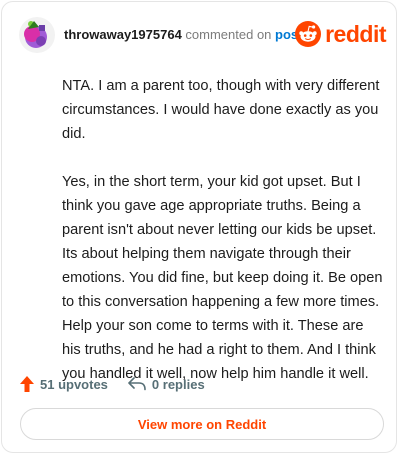  I want to click on reddit-wordmark: reddit, so click(355, 34).